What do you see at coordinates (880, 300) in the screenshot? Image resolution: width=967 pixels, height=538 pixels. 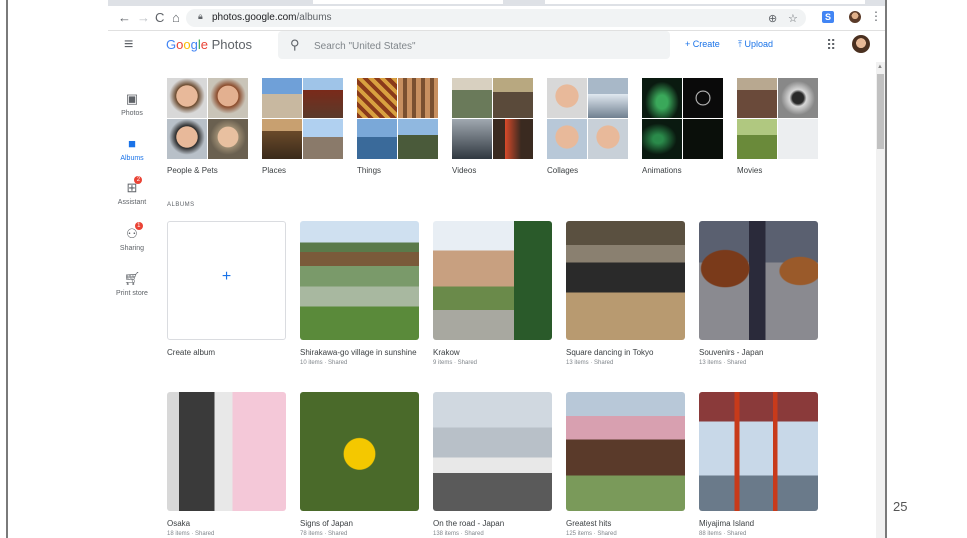 I see `scrollbar: ▲` at bounding box center [880, 300].